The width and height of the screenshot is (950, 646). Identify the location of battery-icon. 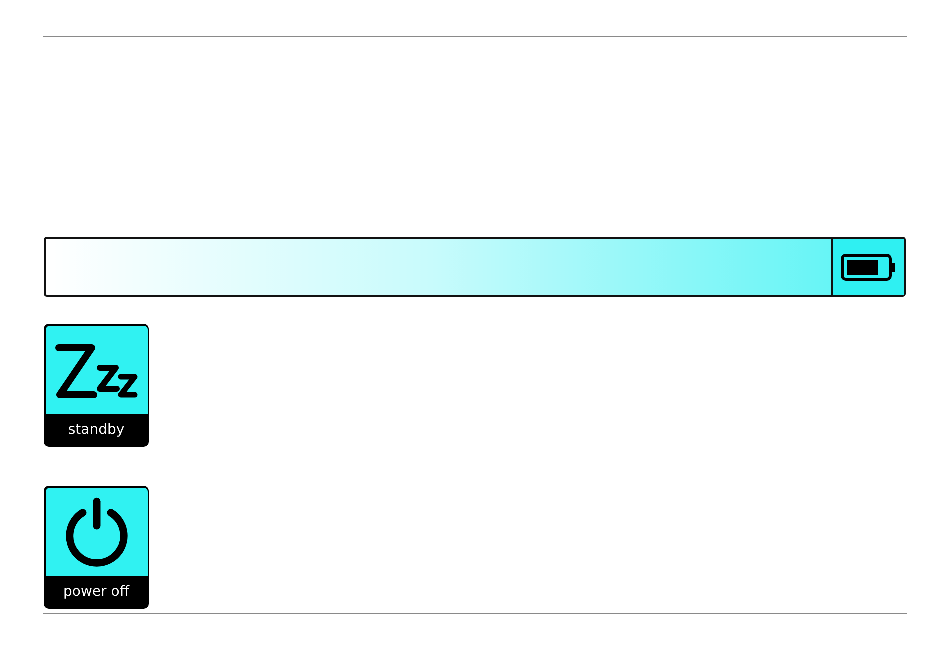
(868, 267).